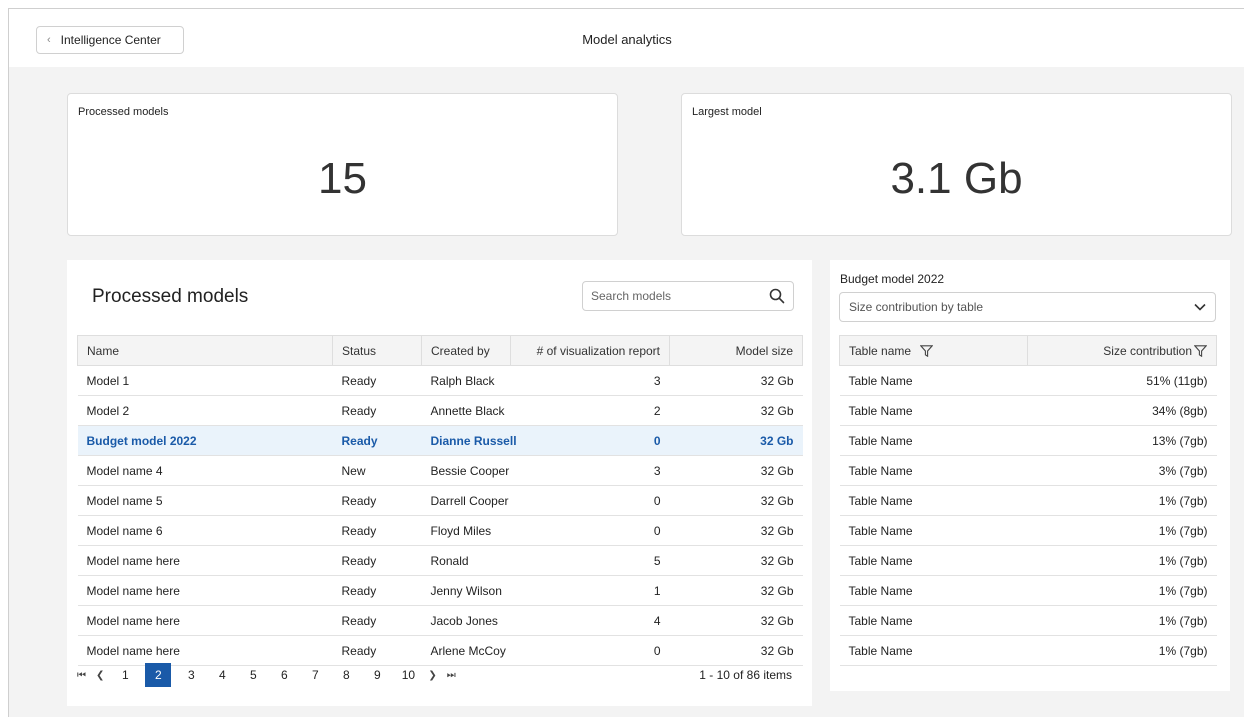 This screenshot has height=717, width=1244. I want to click on column-header-size-contribution: Size contribution, so click(1122, 350).